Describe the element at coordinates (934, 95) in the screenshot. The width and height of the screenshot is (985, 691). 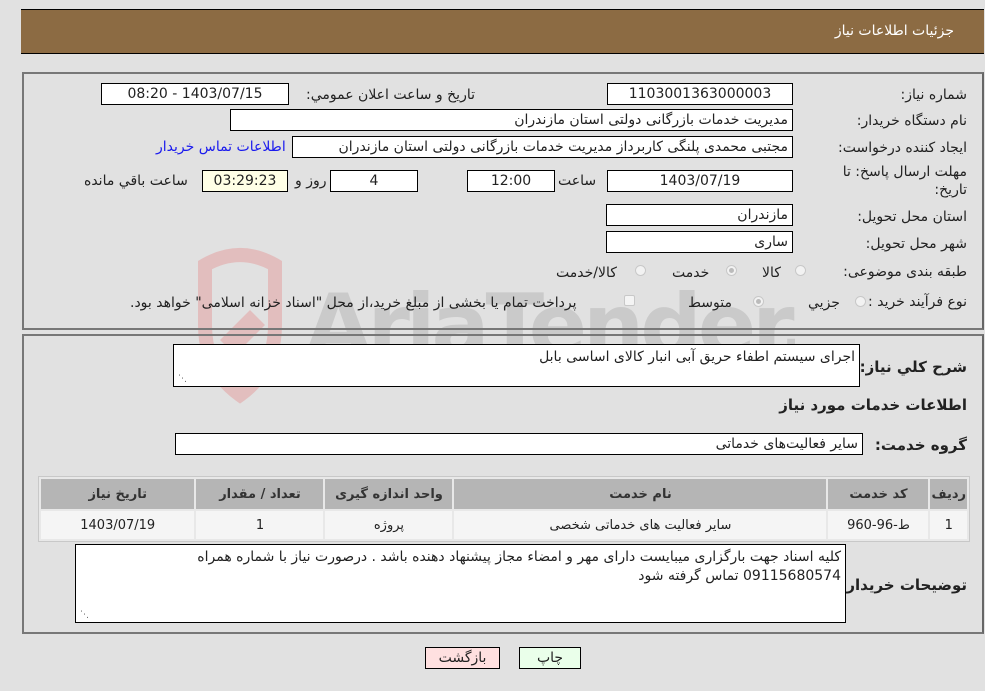
I see `need-number-label: شماره نیاز:` at that location.